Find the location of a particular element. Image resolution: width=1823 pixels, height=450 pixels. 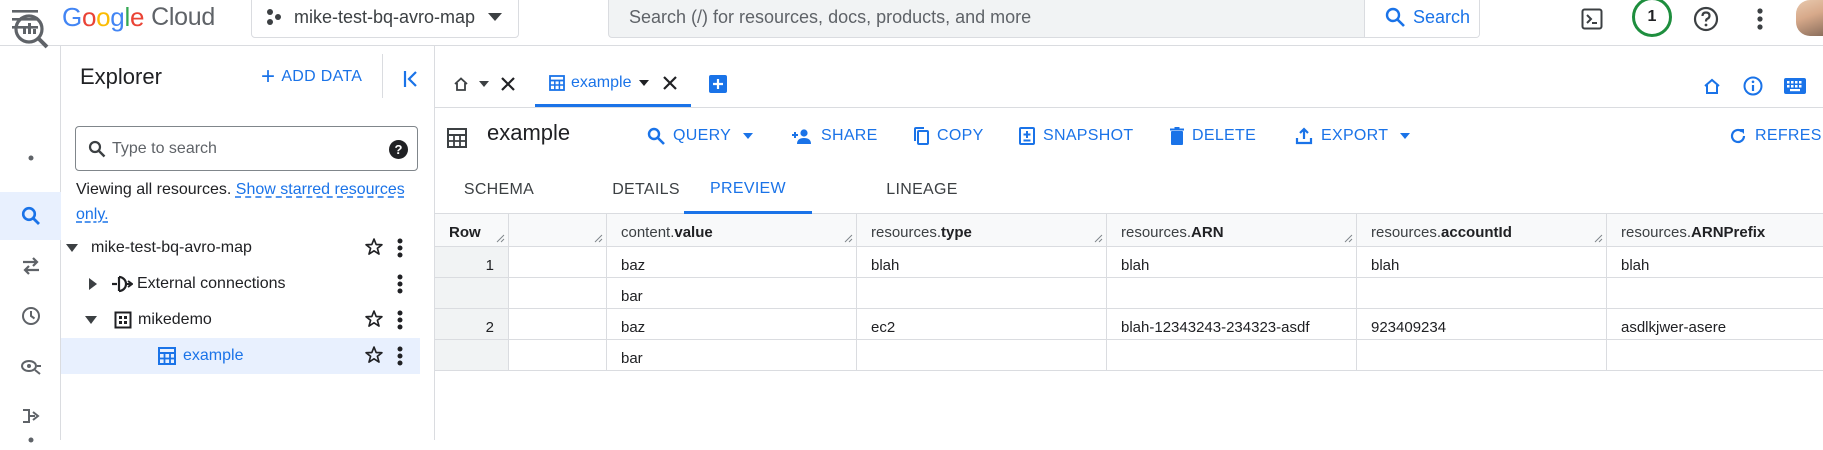

cloud-shell-icon is located at coordinates (1592, 19).